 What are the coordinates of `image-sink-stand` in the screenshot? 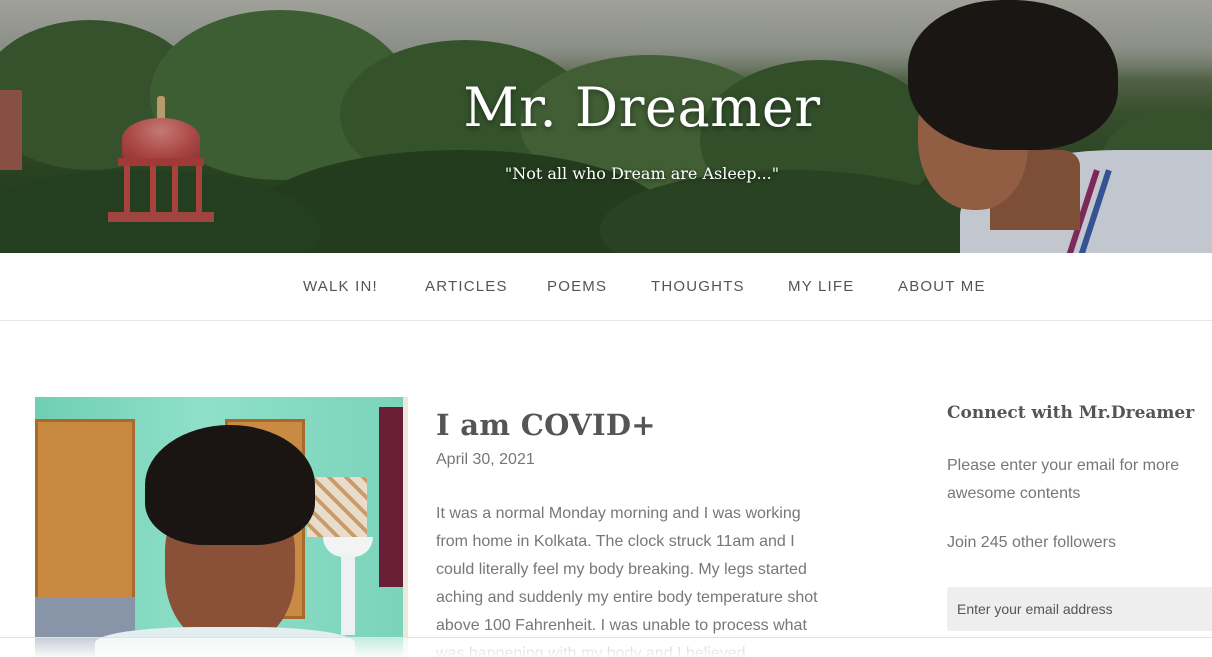 It's located at (348, 595).